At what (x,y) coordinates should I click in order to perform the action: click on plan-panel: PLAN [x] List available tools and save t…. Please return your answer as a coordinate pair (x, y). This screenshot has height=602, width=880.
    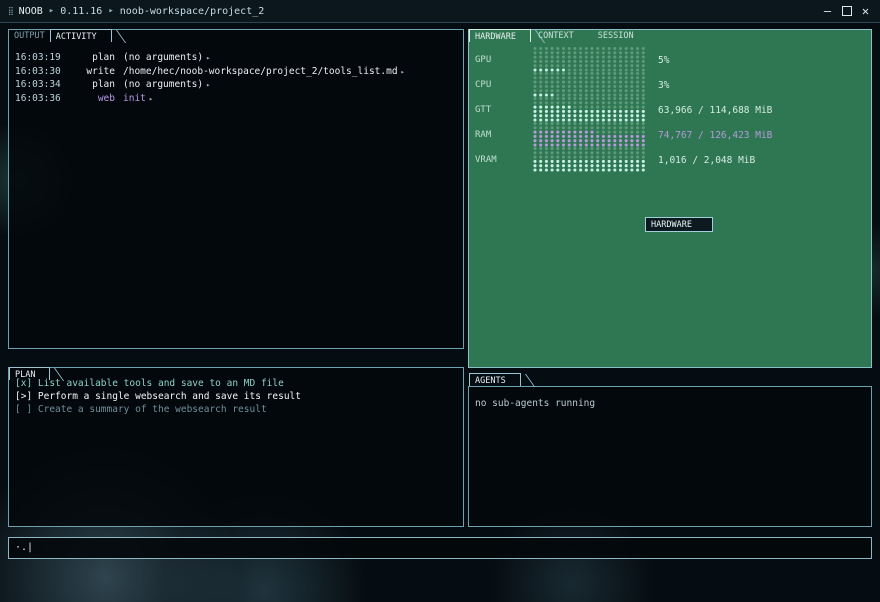
    Looking at the image, I should click on (236, 447).